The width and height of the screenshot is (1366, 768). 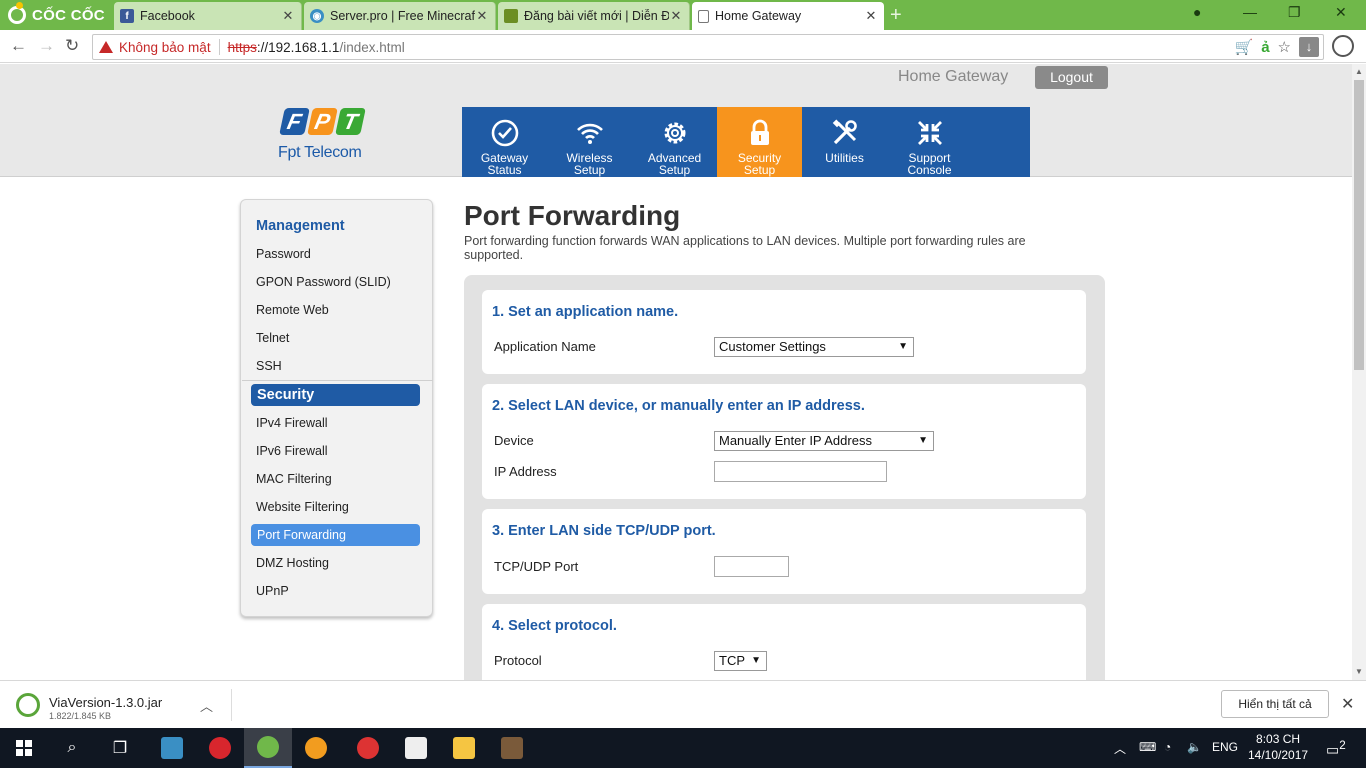 I want to click on protocol-selected: TCP, so click(x=732, y=660).